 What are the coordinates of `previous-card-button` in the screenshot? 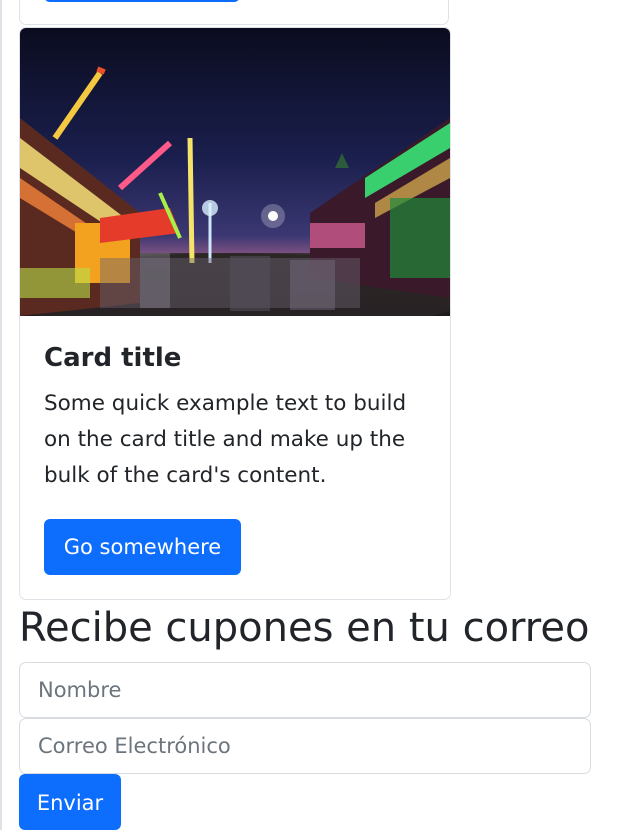 It's located at (142, 1).